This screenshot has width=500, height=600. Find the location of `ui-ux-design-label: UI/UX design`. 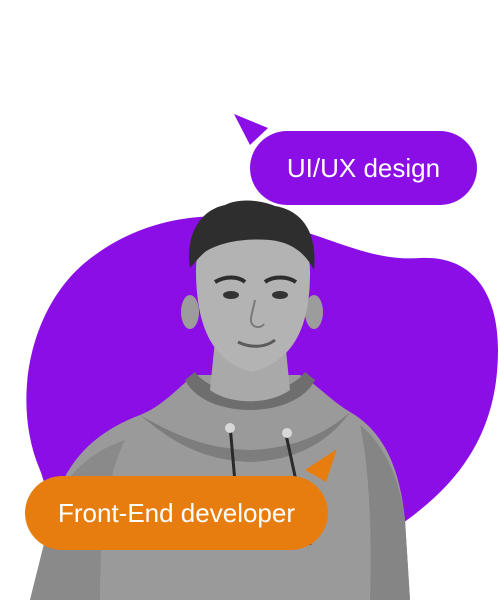

ui-ux-design-label: UI/UX design is located at coordinates (363, 168).